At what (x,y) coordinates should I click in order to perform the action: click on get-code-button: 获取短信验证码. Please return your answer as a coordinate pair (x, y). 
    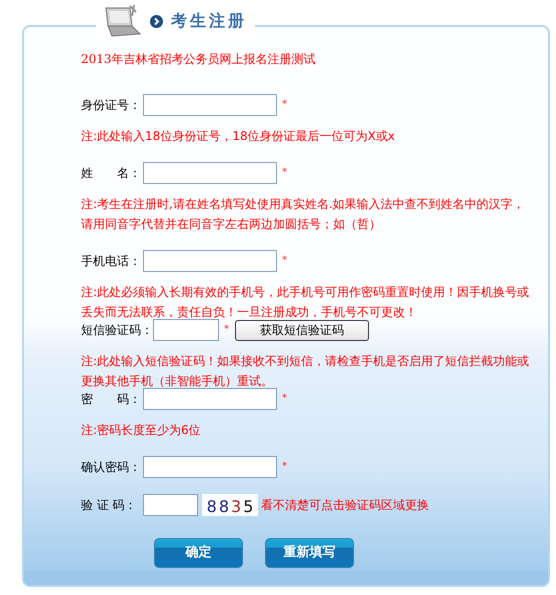
    Looking at the image, I should click on (302, 330).